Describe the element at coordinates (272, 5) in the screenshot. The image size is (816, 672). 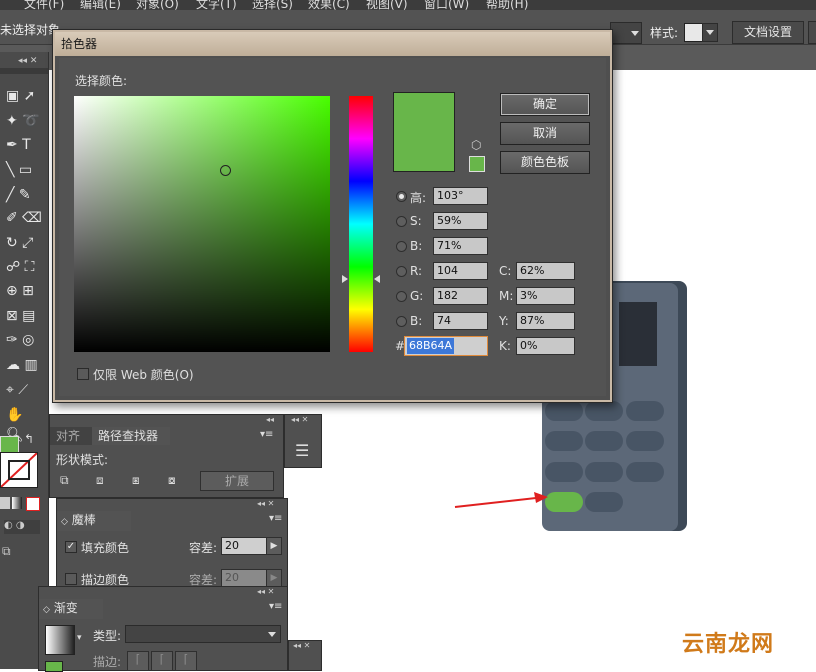
I see `menu-select: 选择(S)` at that location.